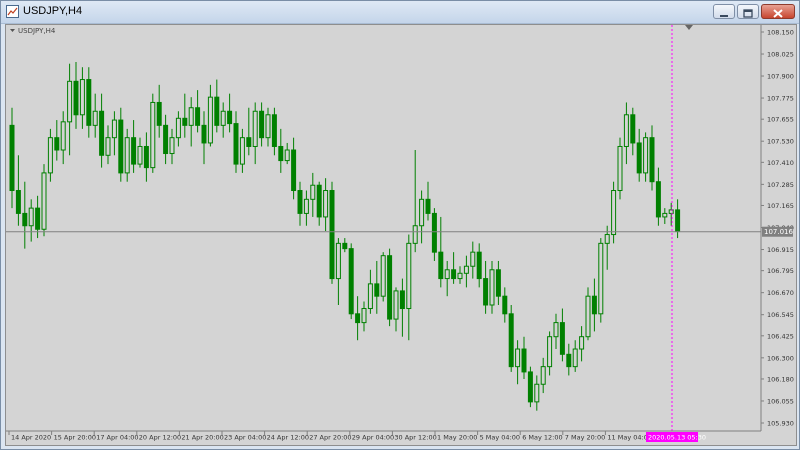  Describe the element at coordinates (780, 142) in the screenshot. I see `price-axis-label: 107.530` at that location.